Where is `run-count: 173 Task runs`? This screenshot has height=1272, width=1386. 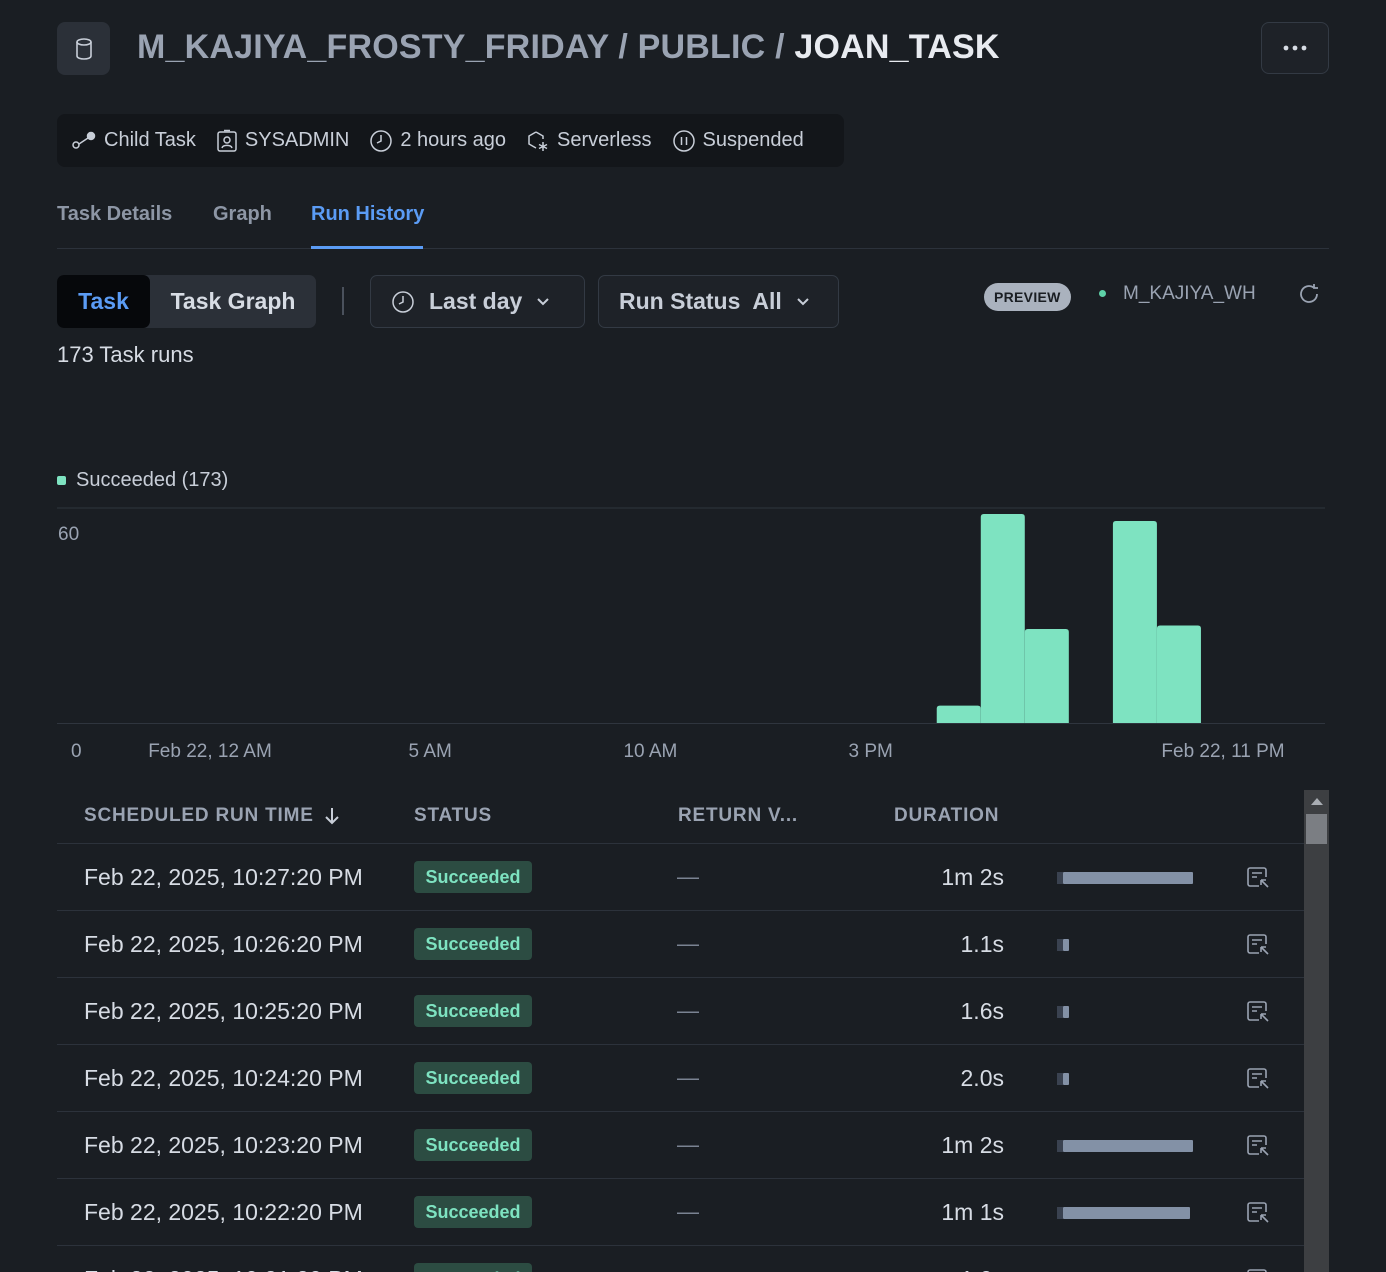
run-count: 173 Task runs is located at coordinates (125, 354).